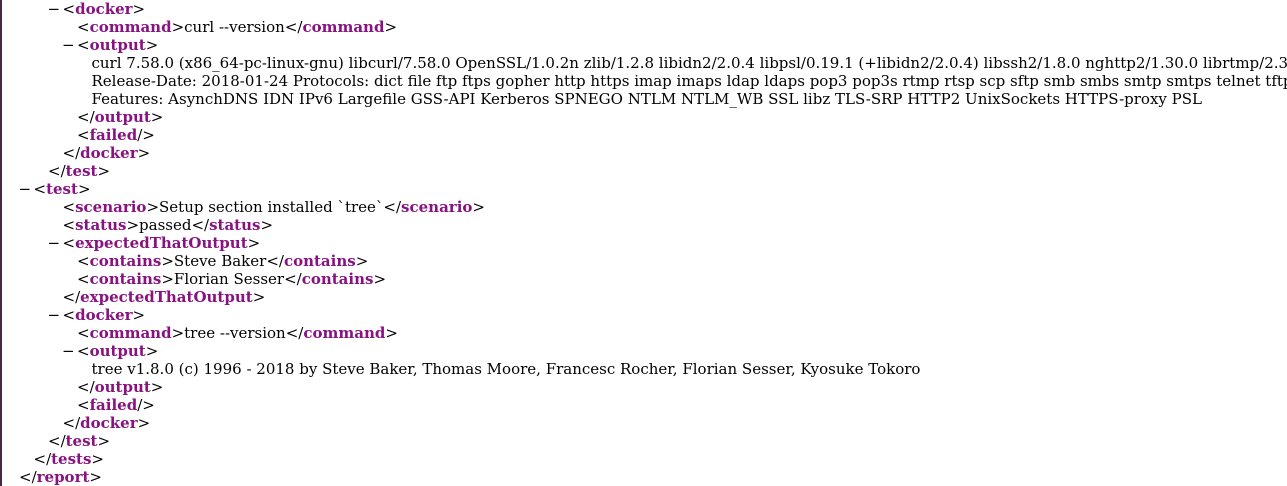 This screenshot has height=486, width=1287. I want to click on close-tag-name: contains, so click(337, 279).